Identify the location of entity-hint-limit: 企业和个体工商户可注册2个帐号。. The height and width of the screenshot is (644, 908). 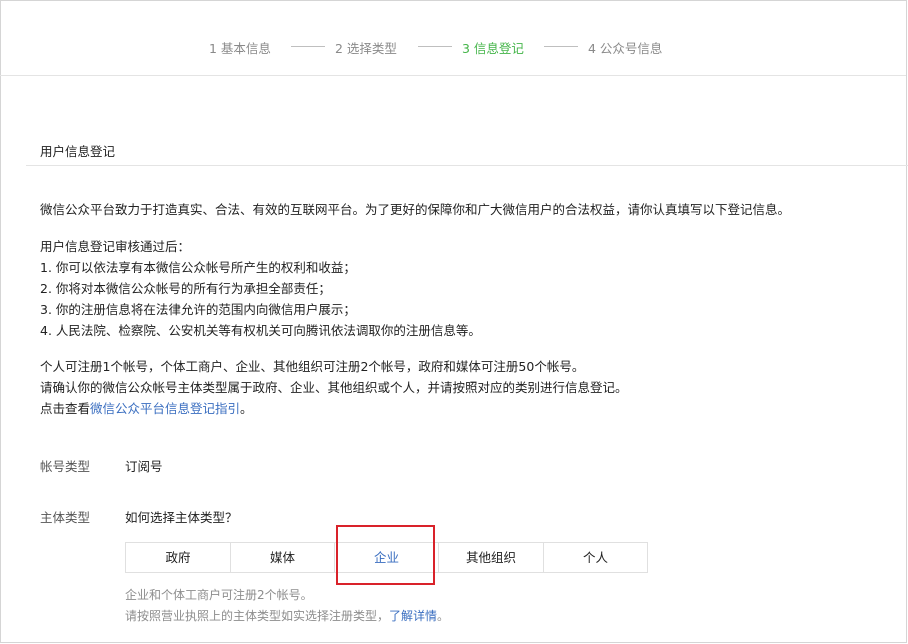
(219, 595).